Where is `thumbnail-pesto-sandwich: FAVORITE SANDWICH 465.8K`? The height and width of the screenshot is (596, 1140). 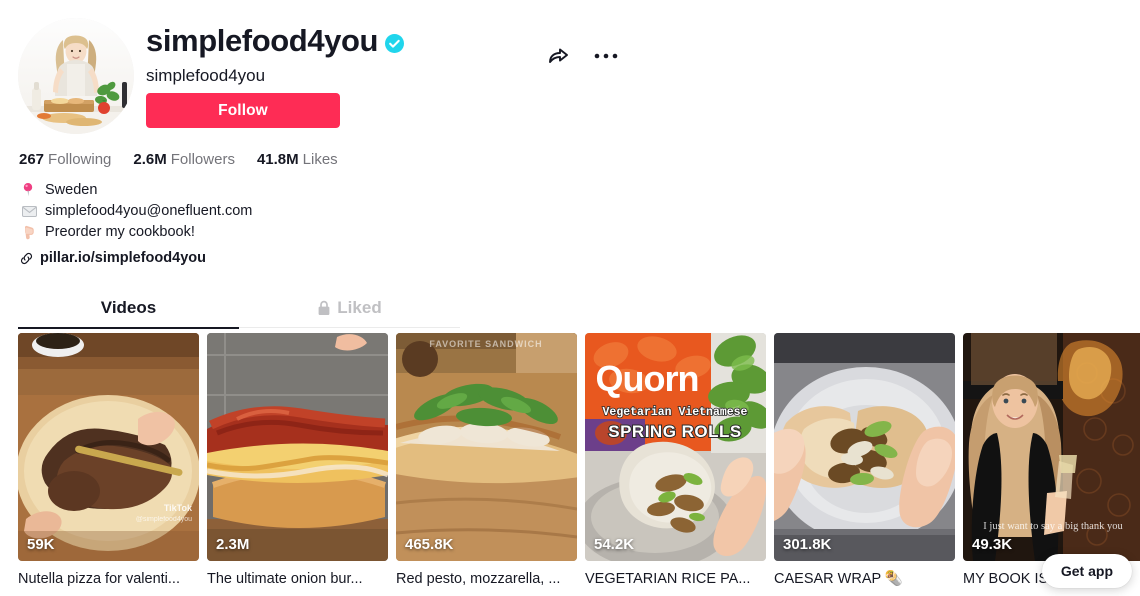
thumbnail-pesto-sandwich: FAVORITE SANDWICH 465.8K is located at coordinates (486, 447).